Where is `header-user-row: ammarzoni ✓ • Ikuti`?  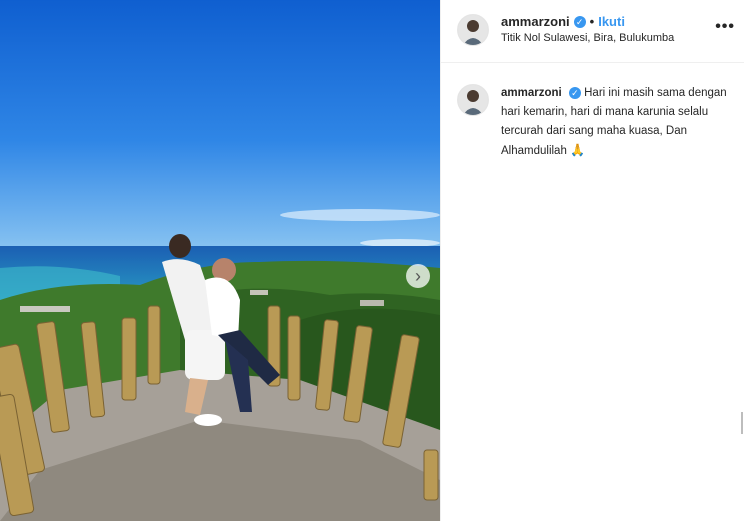 header-user-row: ammarzoni ✓ • Ikuti is located at coordinates (563, 21).